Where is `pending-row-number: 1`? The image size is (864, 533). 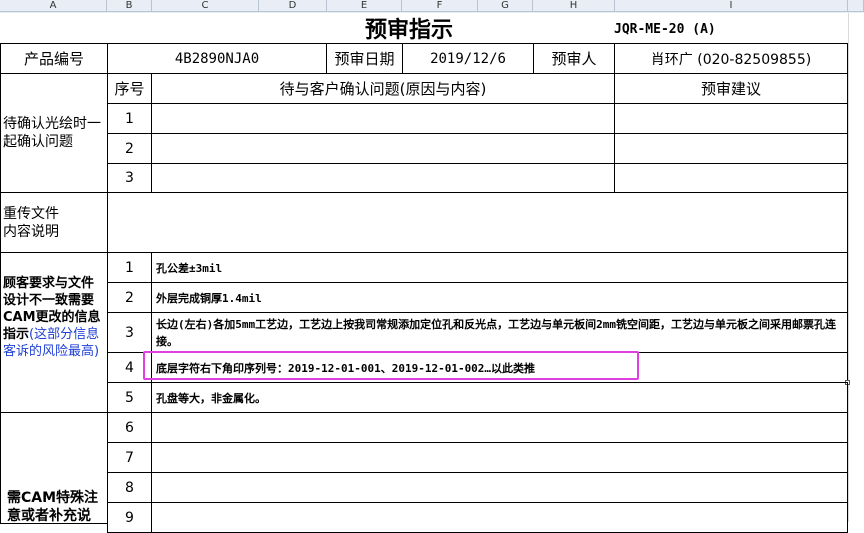 pending-row-number: 1 is located at coordinates (129, 118).